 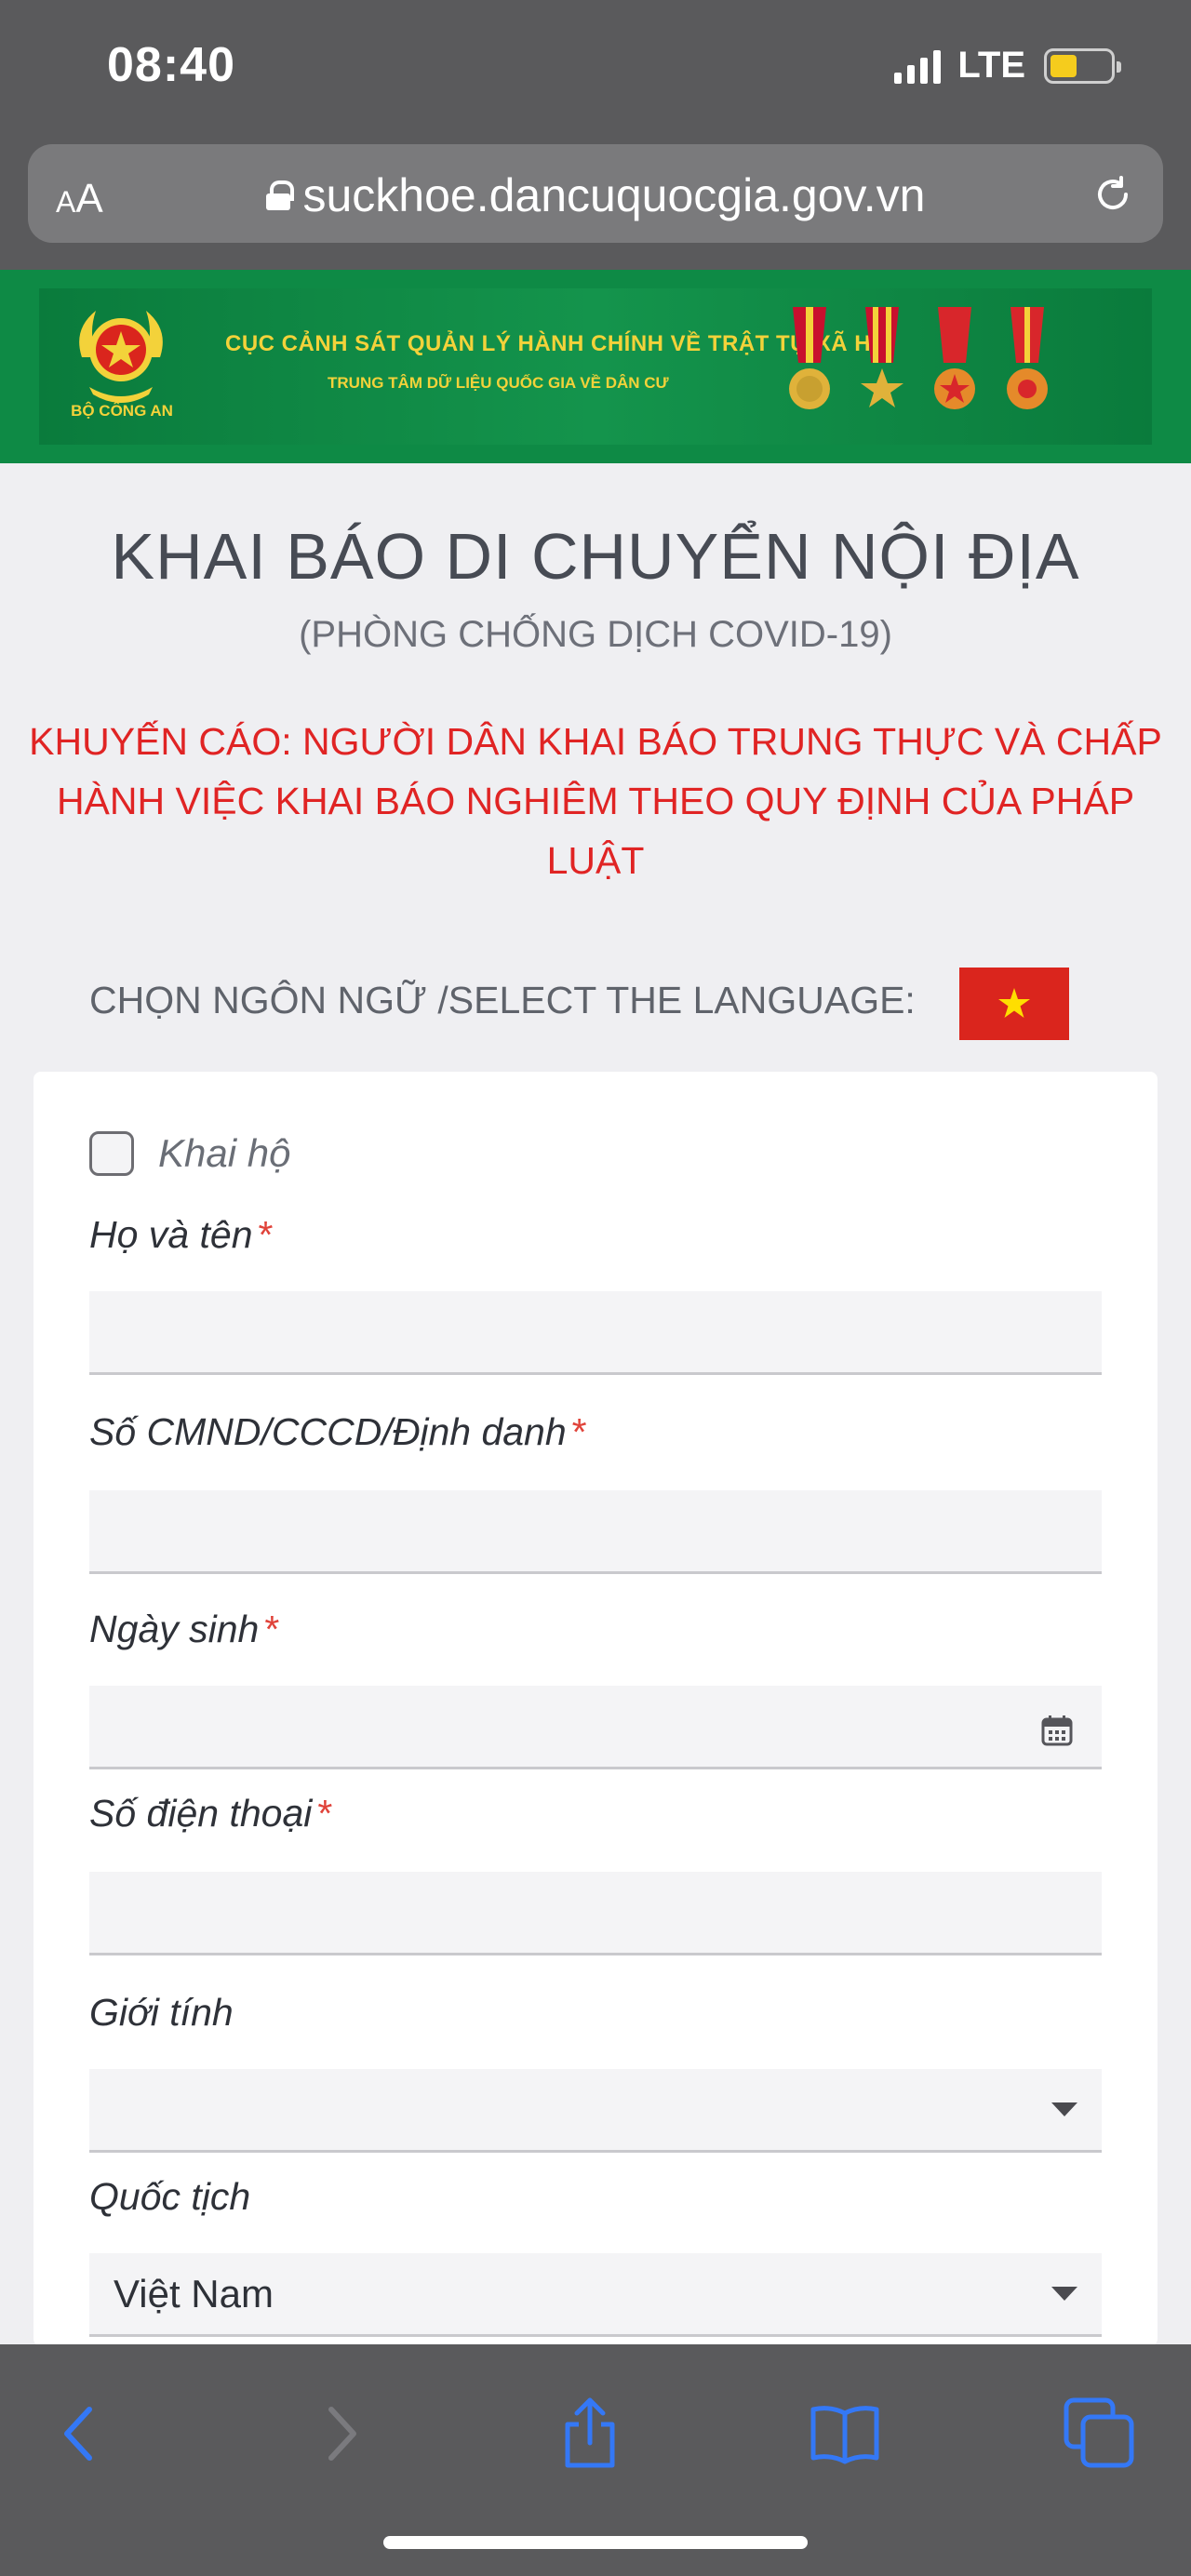 I want to click on tabs-icon, so click(x=1100, y=2433).